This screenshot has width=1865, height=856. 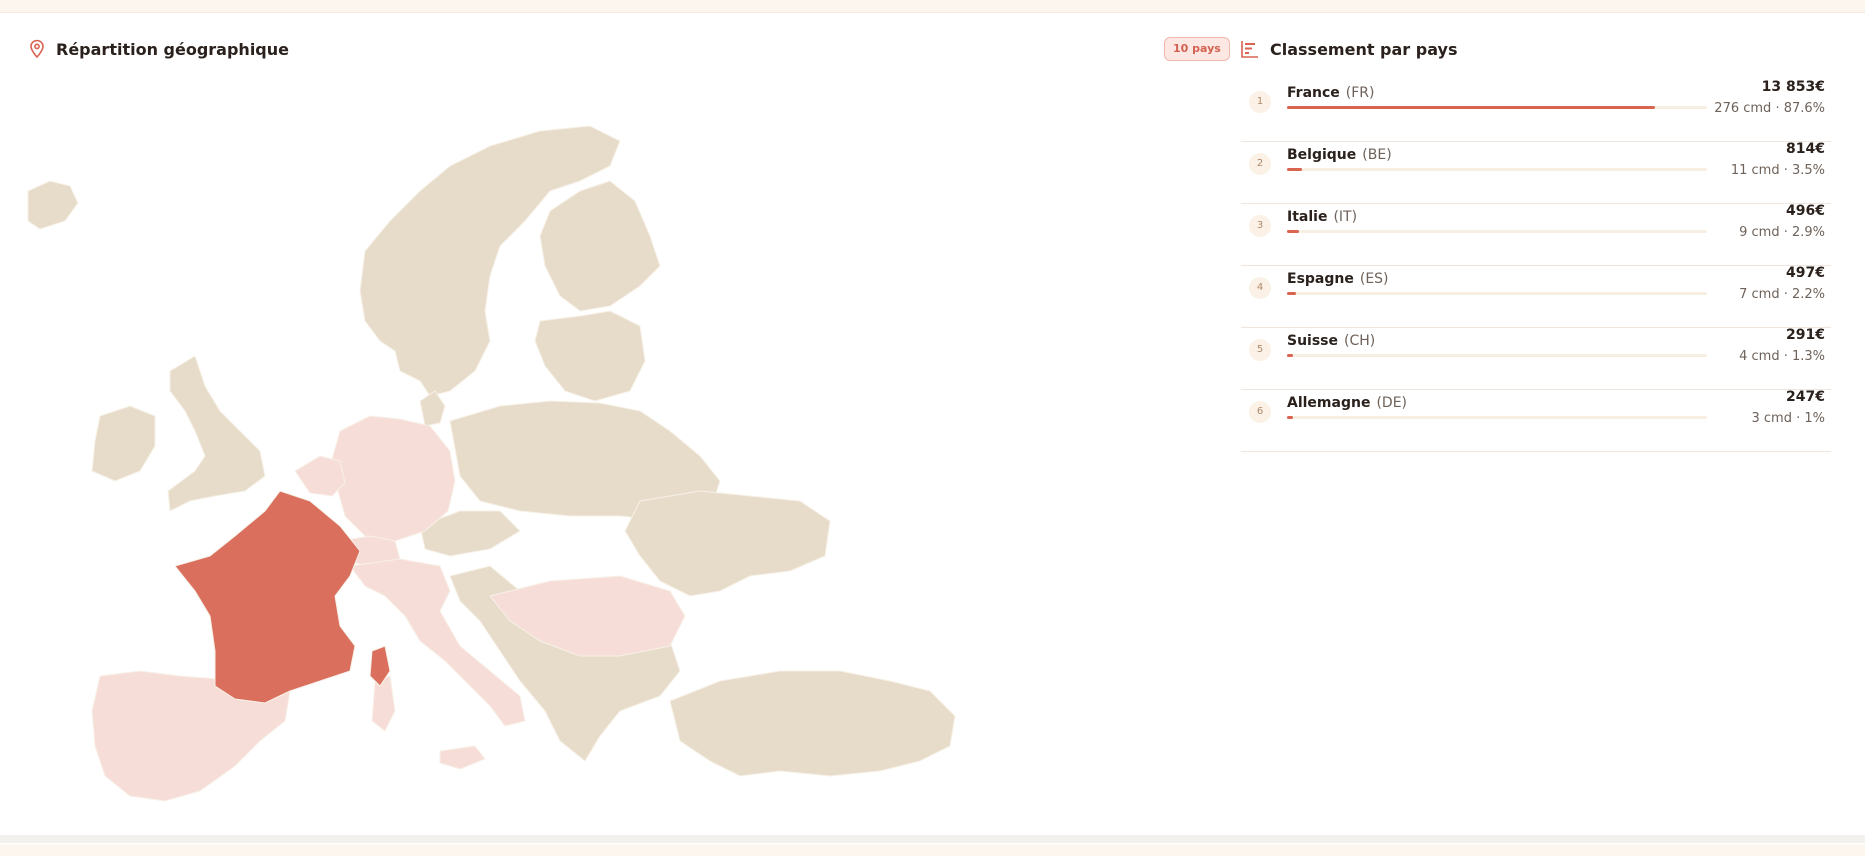 What do you see at coordinates (37, 49) in the screenshot?
I see `map-pin-icon` at bounding box center [37, 49].